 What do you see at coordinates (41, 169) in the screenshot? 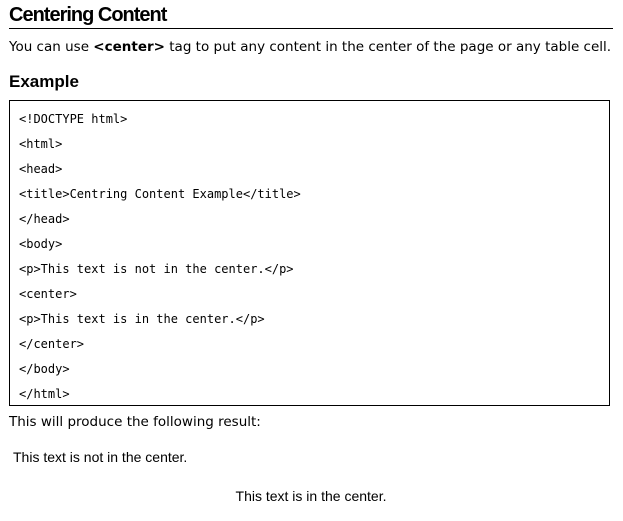
I see `code-line: <head>` at bounding box center [41, 169].